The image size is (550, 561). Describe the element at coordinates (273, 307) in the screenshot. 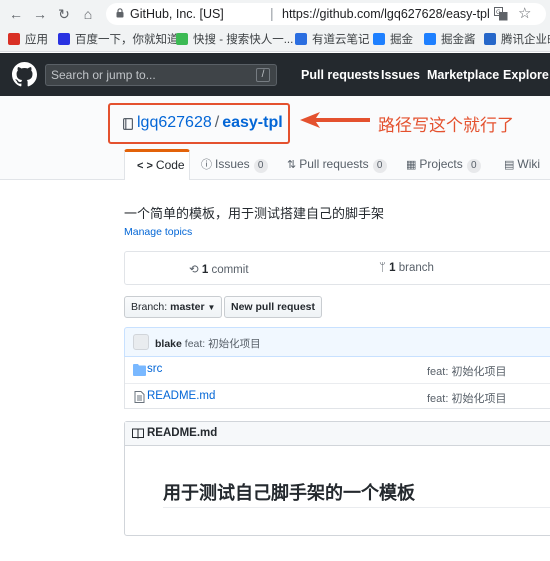

I see `new-pull-request-button: New pull request` at that location.